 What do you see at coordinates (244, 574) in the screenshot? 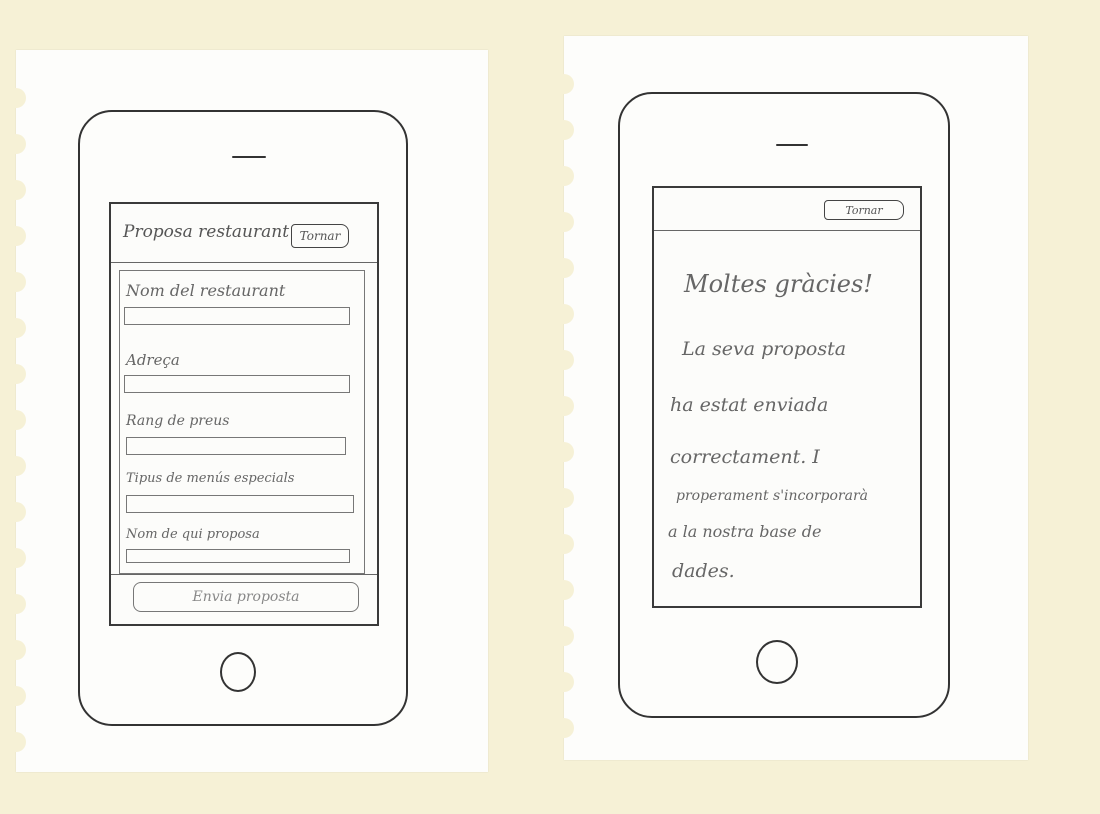
I see `form-footer-divider` at bounding box center [244, 574].